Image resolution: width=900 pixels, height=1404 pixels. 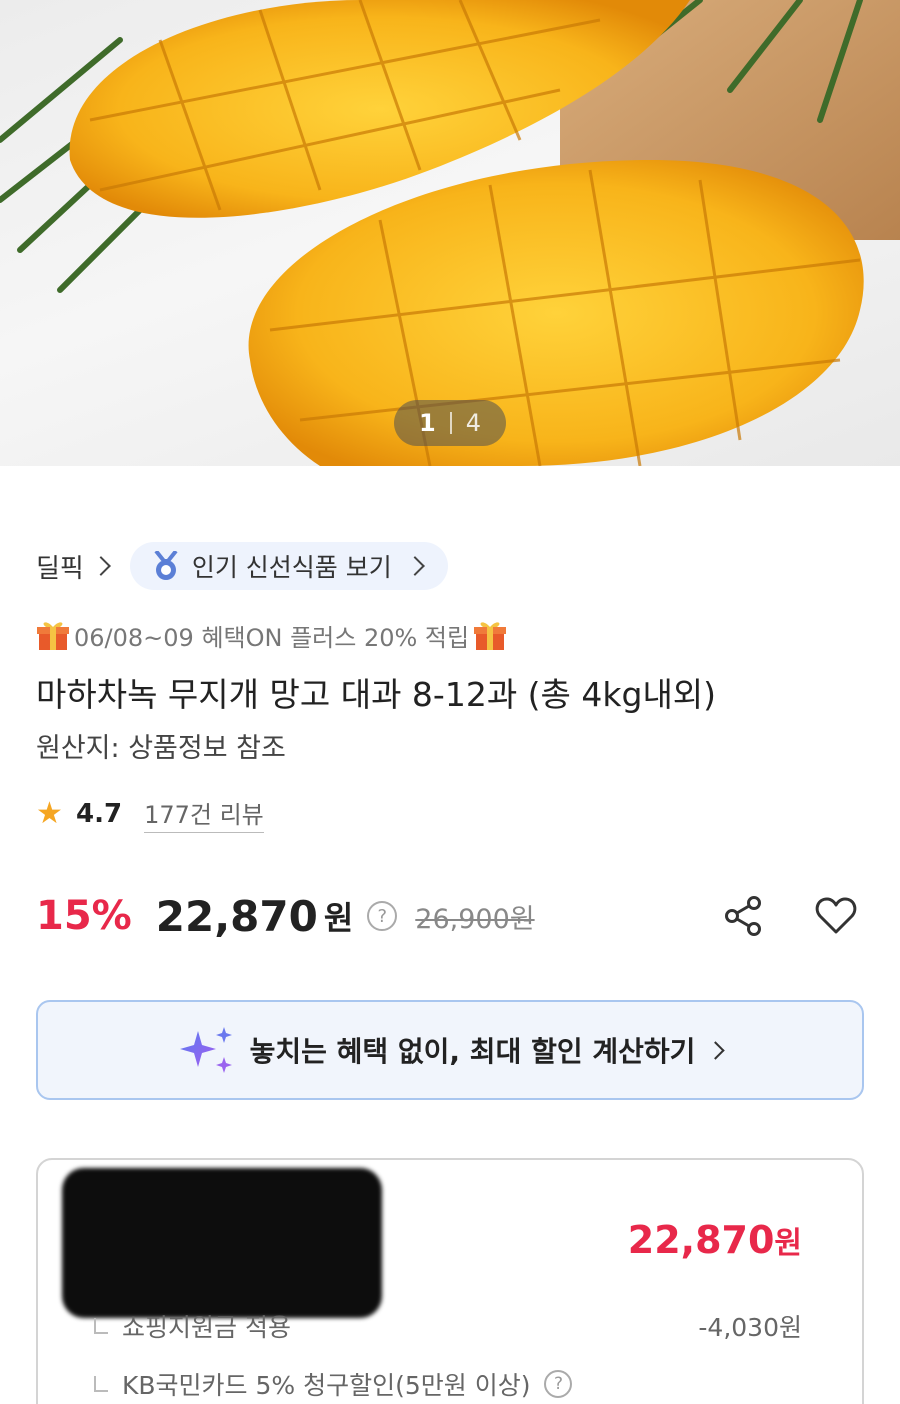 I want to click on pager-divider, so click(x=450, y=423).